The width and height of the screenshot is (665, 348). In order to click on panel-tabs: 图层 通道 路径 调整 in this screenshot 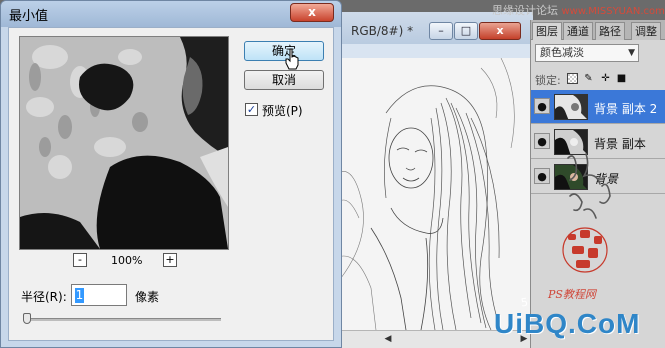, I will do `click(598, 30)`.